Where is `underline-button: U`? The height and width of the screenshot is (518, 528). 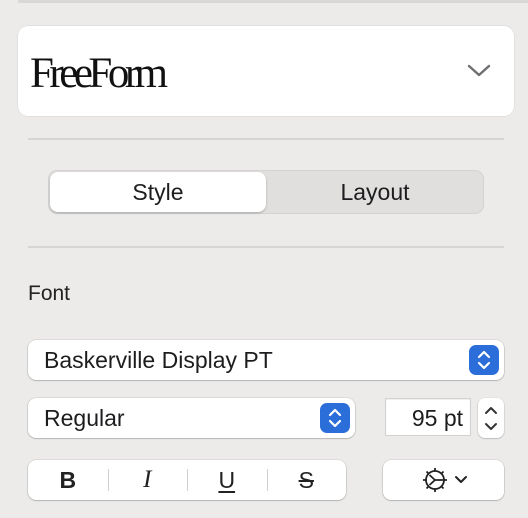
underline-button: U is located at coordinates (227, 480).